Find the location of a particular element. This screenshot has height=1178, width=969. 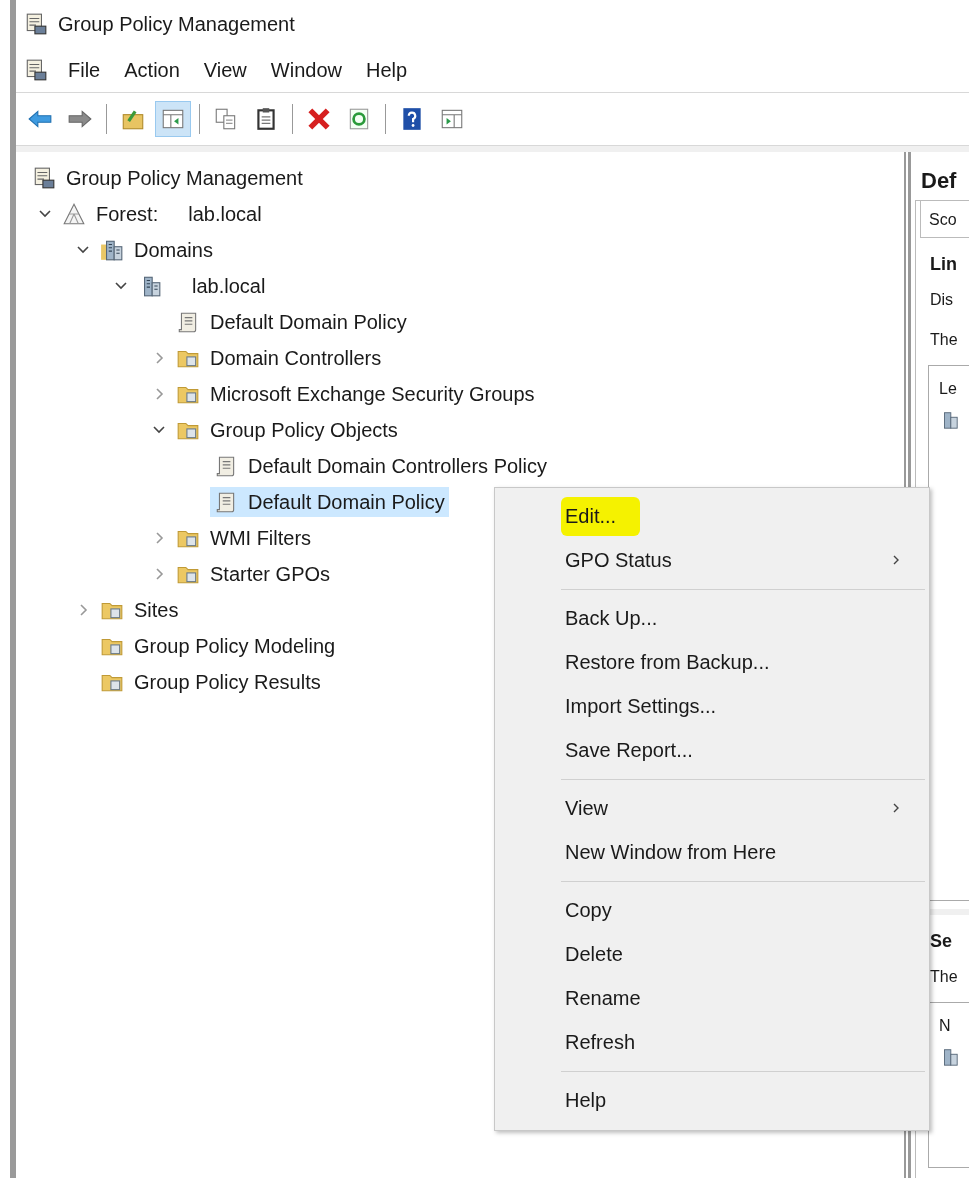

tree-label: Starter GPOs is located at coordinates (270, 574).